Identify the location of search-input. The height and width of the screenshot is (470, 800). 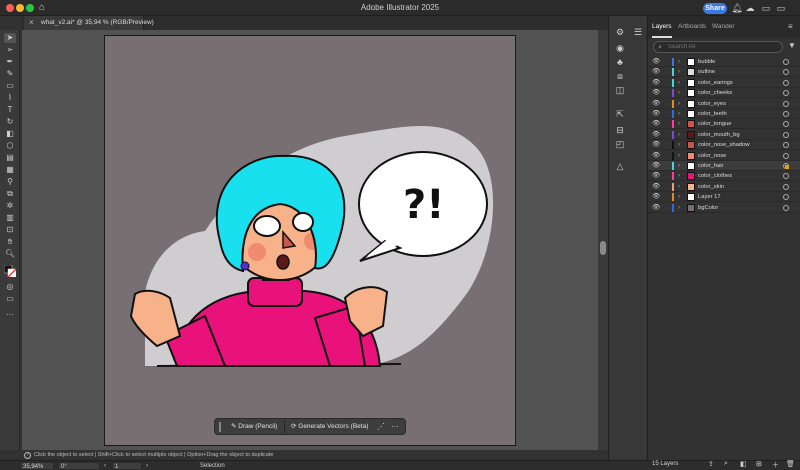
(723, 47).